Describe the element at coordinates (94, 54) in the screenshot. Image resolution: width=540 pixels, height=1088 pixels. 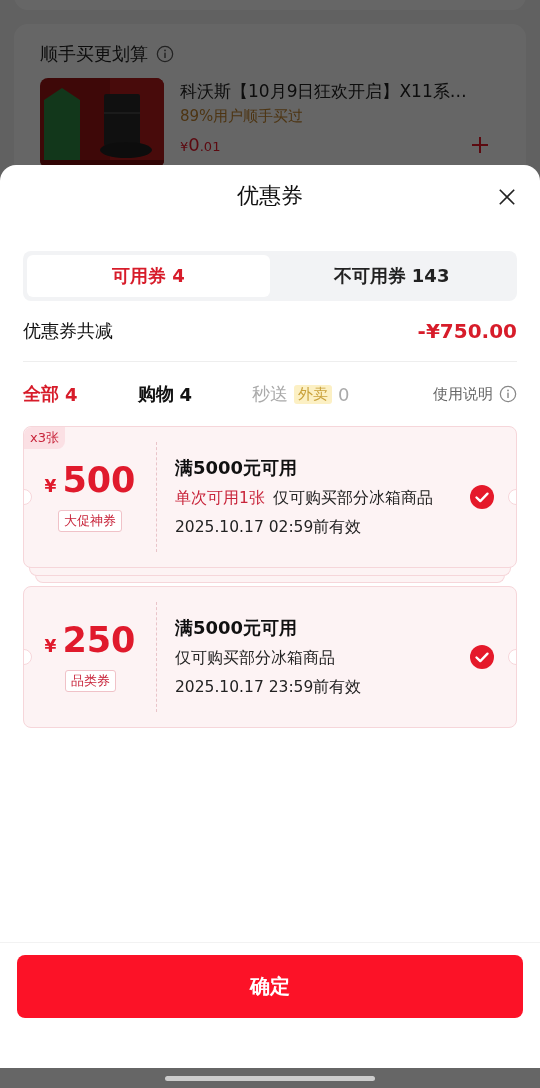
I see `section-title: 顺手买更划算` at that location.